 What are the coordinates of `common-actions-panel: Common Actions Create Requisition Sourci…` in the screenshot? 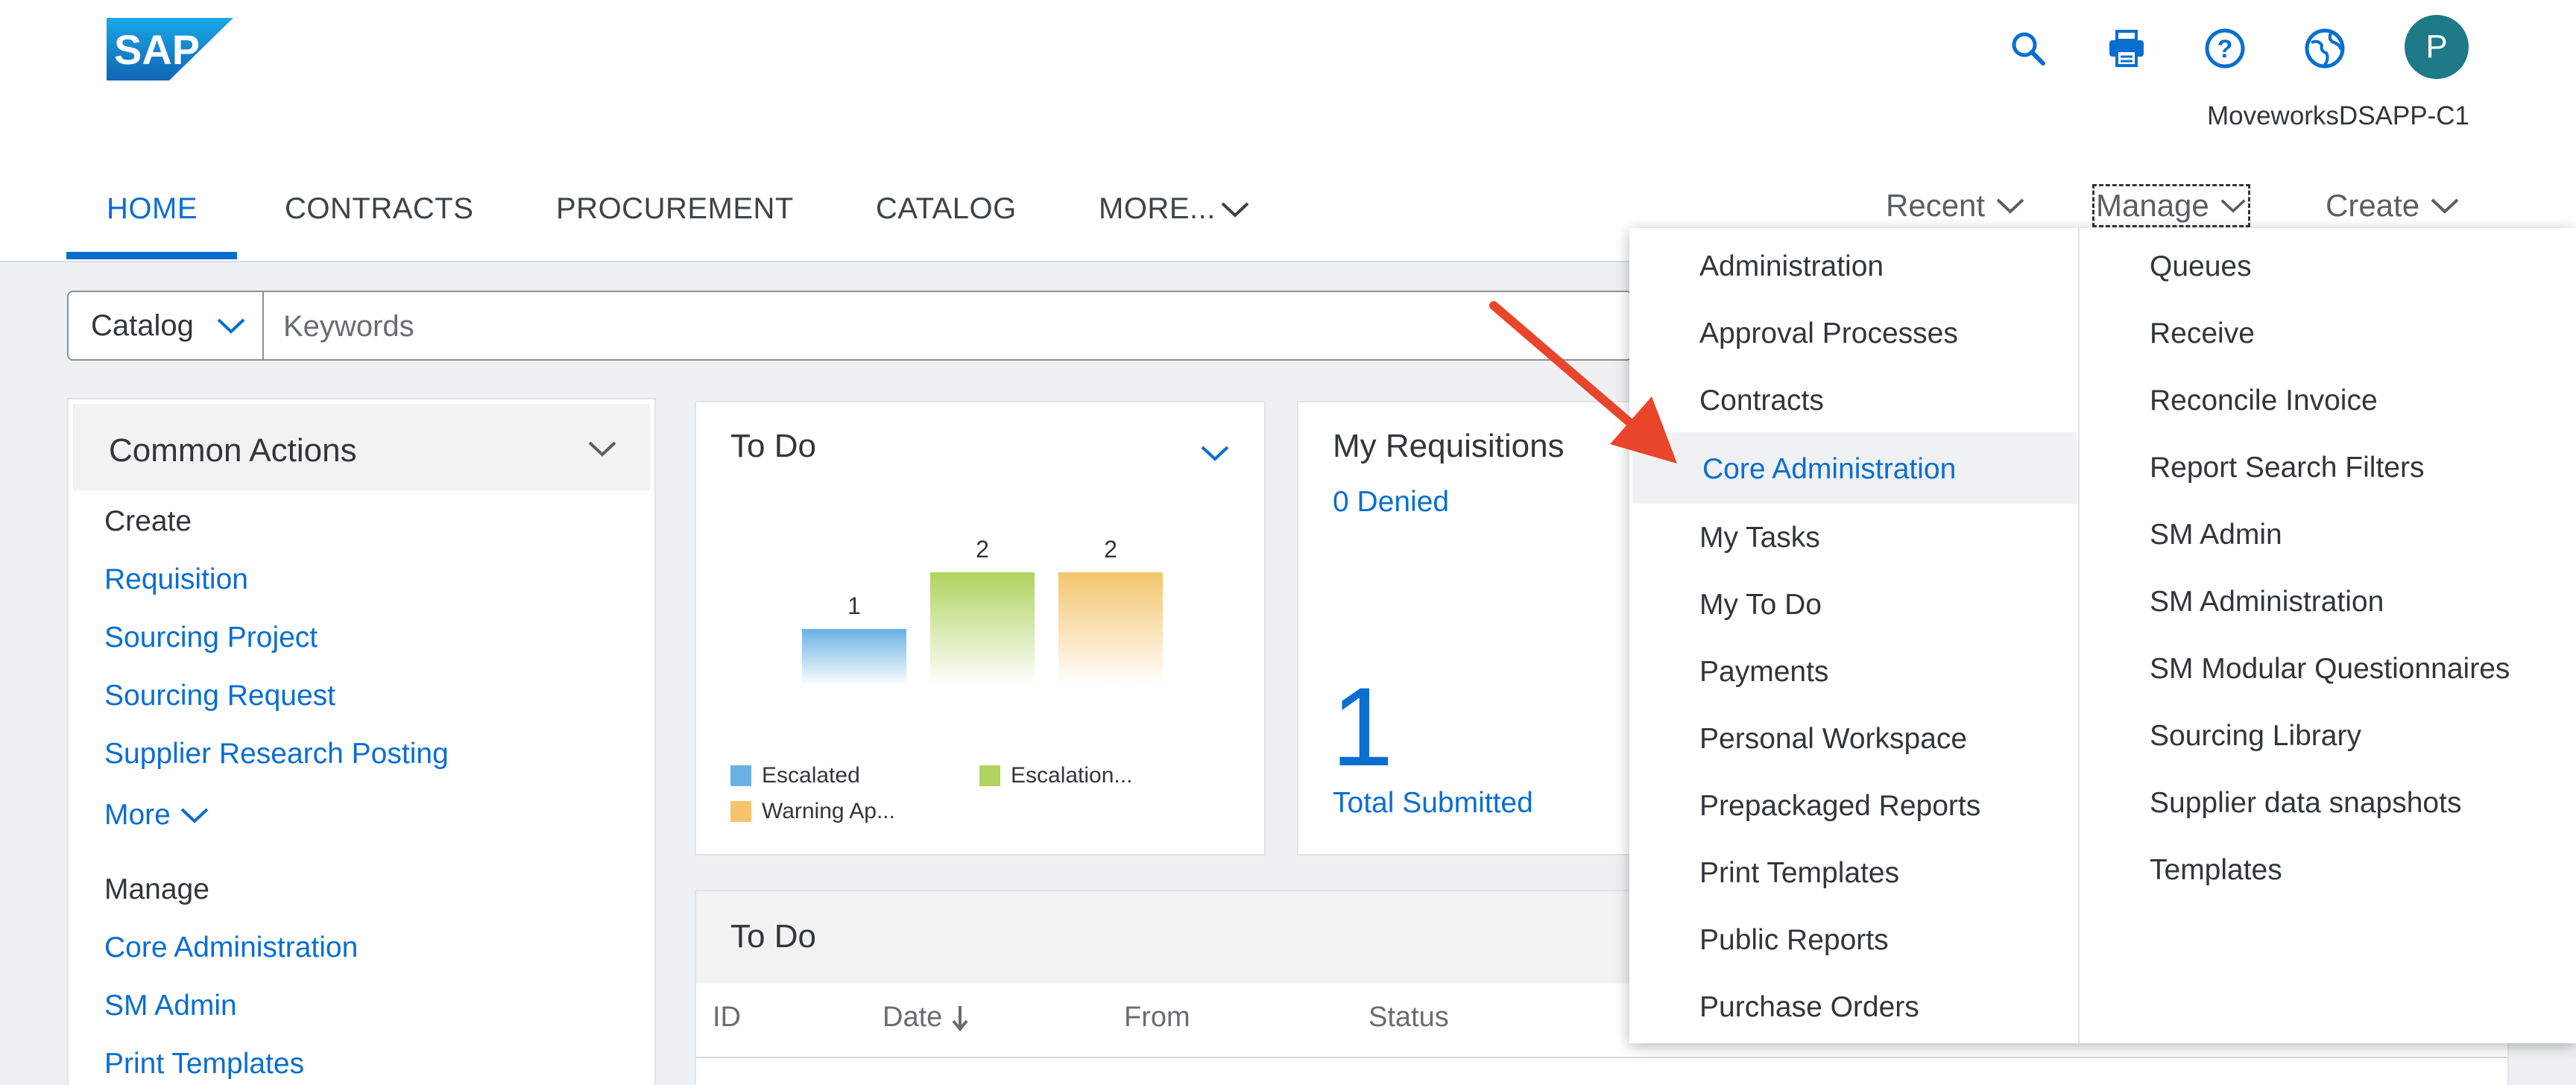 It's located at (361, 742).